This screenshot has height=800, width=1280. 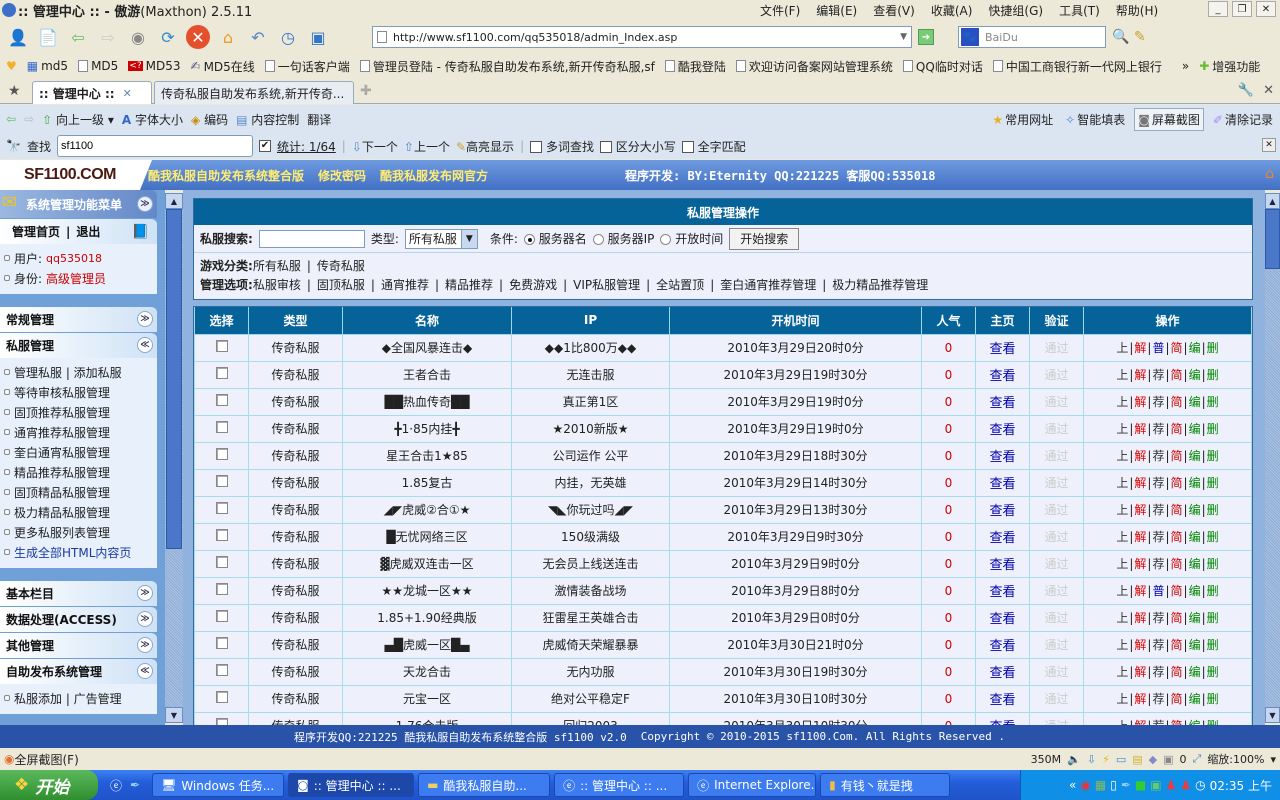 What do you see at coordinates (80, 512) in the screenshot?
I see `sidebar-item: 极力精品私服管理` at bounding box center [80, 512].